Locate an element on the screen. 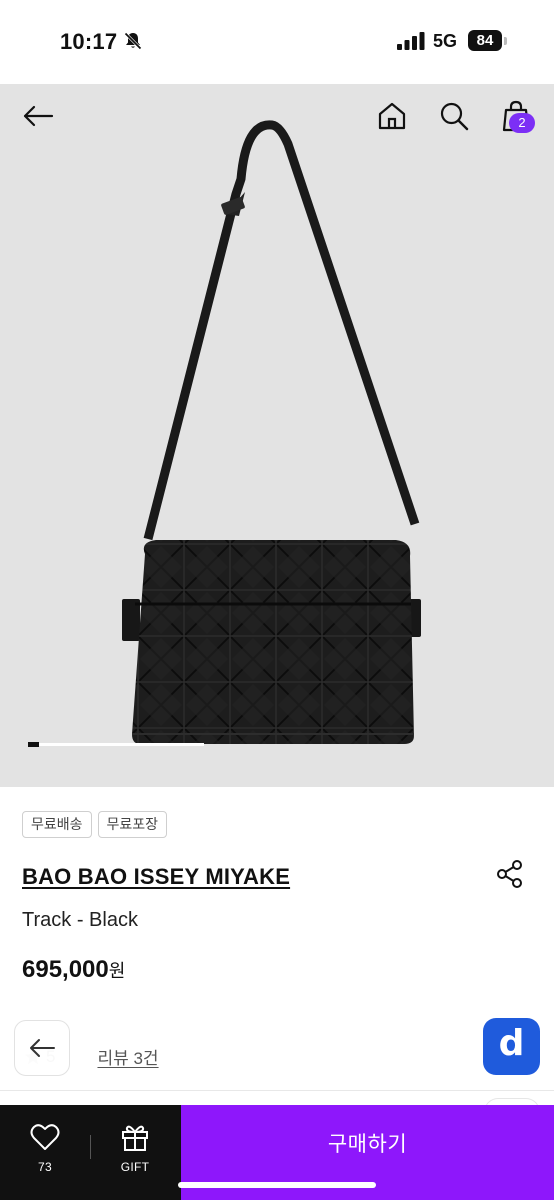 The width and height of the screenshot is (554, 1200). search-button is located at coordinates (454, 116).